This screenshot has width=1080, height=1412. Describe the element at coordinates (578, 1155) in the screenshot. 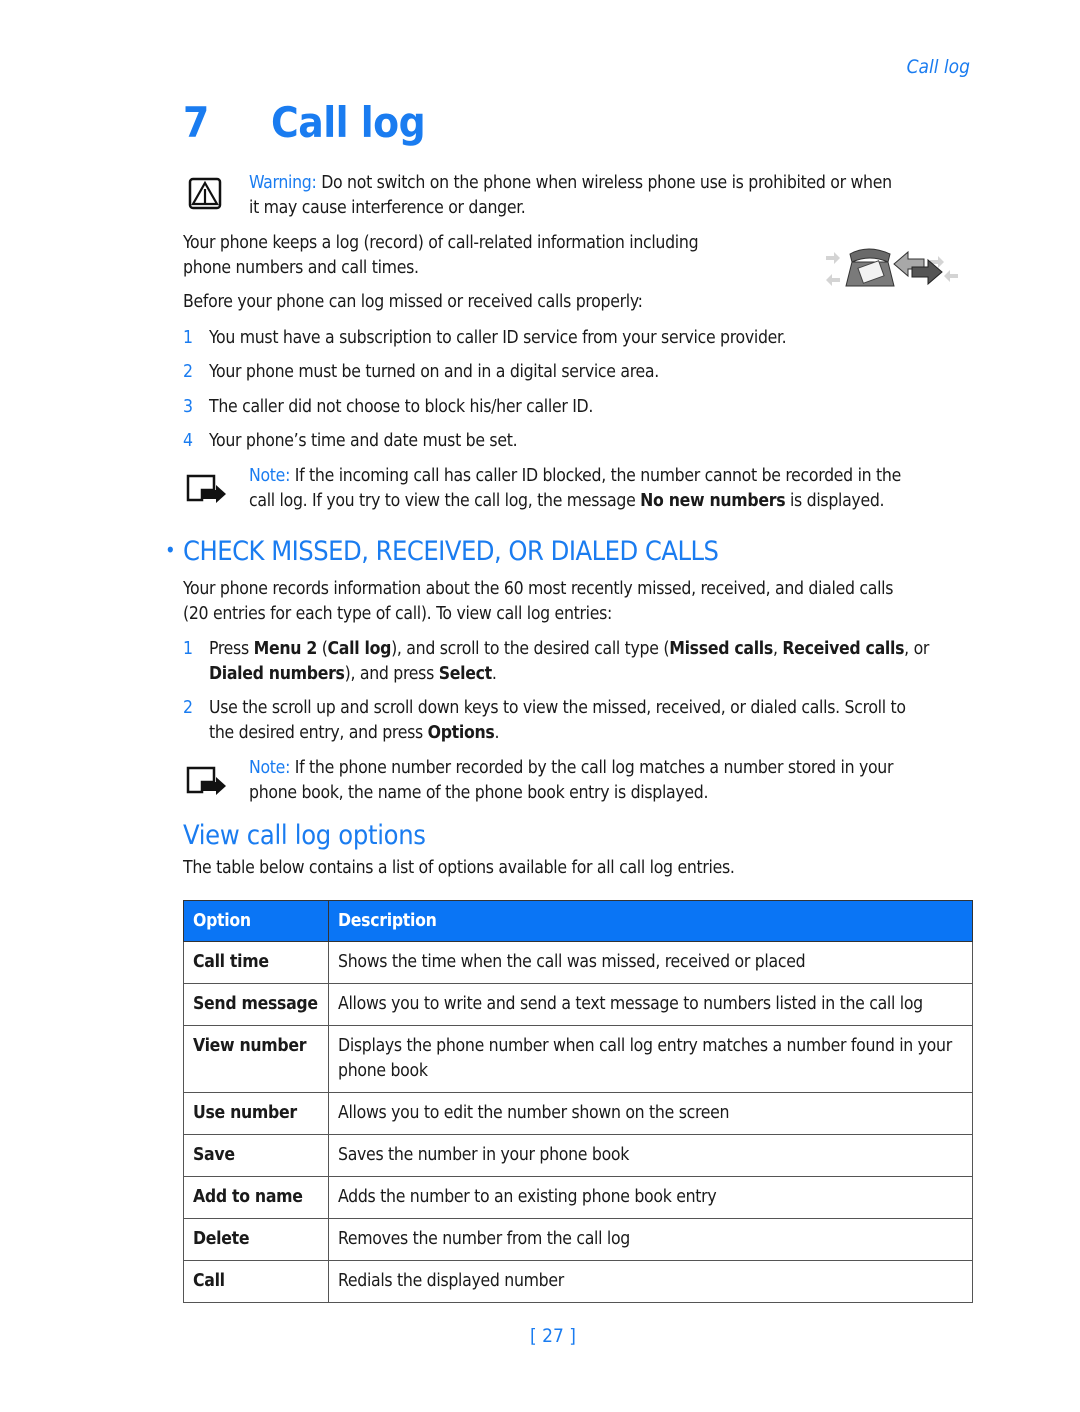

I see `table-row: Save Saves the number in your phone book` at that location.